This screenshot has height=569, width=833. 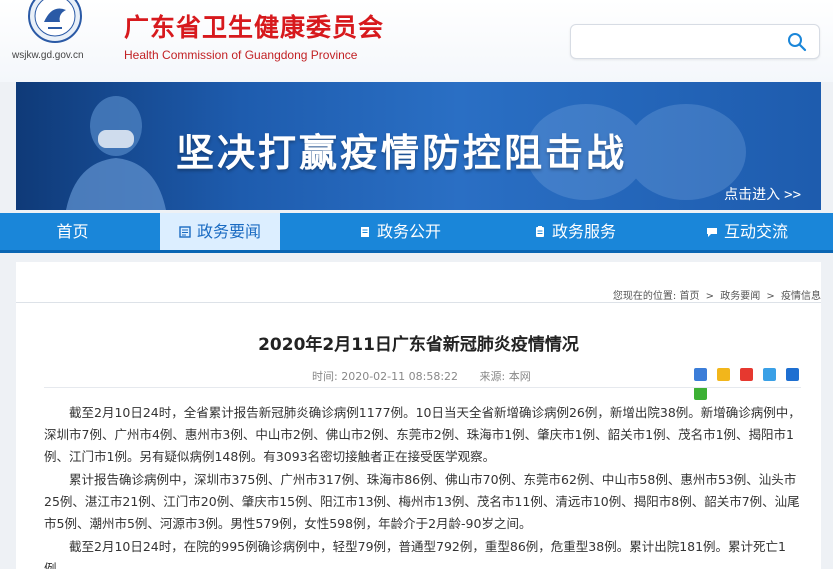 What do you see at coordinates (717, 294) in the screenshot?
I see `breadcrumb: 您现在的位置: 首页 > 政务要闻 > 疫情信息` at bounding box center [717, 294].